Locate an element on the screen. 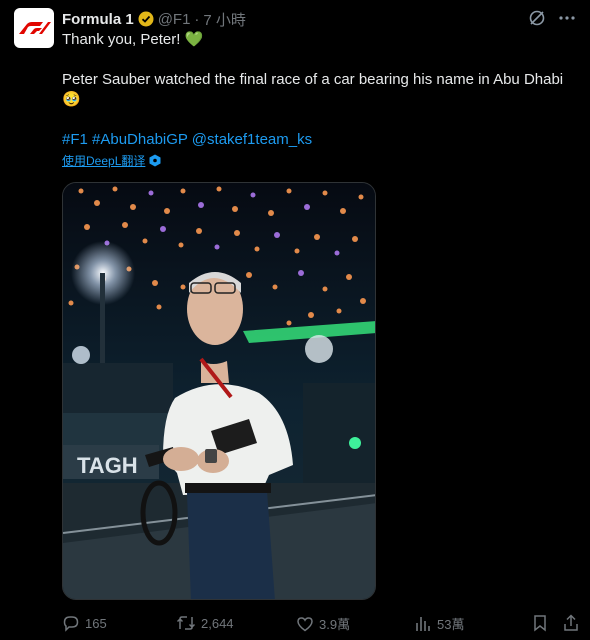  grok-icon is located at coordinates (537, 20).